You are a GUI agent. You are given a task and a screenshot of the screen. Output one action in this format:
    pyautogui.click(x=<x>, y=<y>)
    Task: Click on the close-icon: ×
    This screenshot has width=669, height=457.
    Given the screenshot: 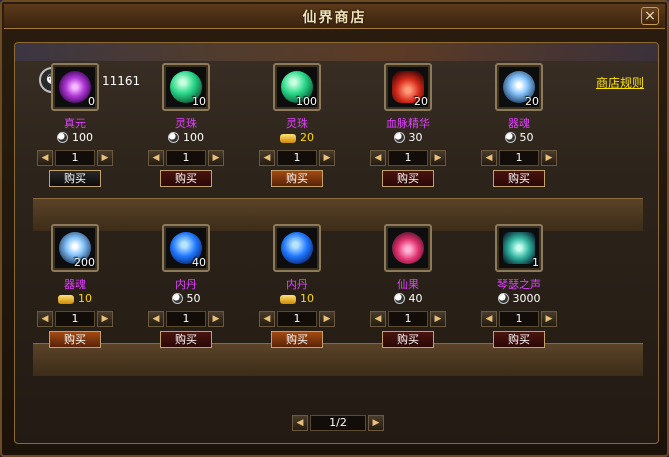 What is the action you would take?
    pyautogui.click(x=650, y=16)
    